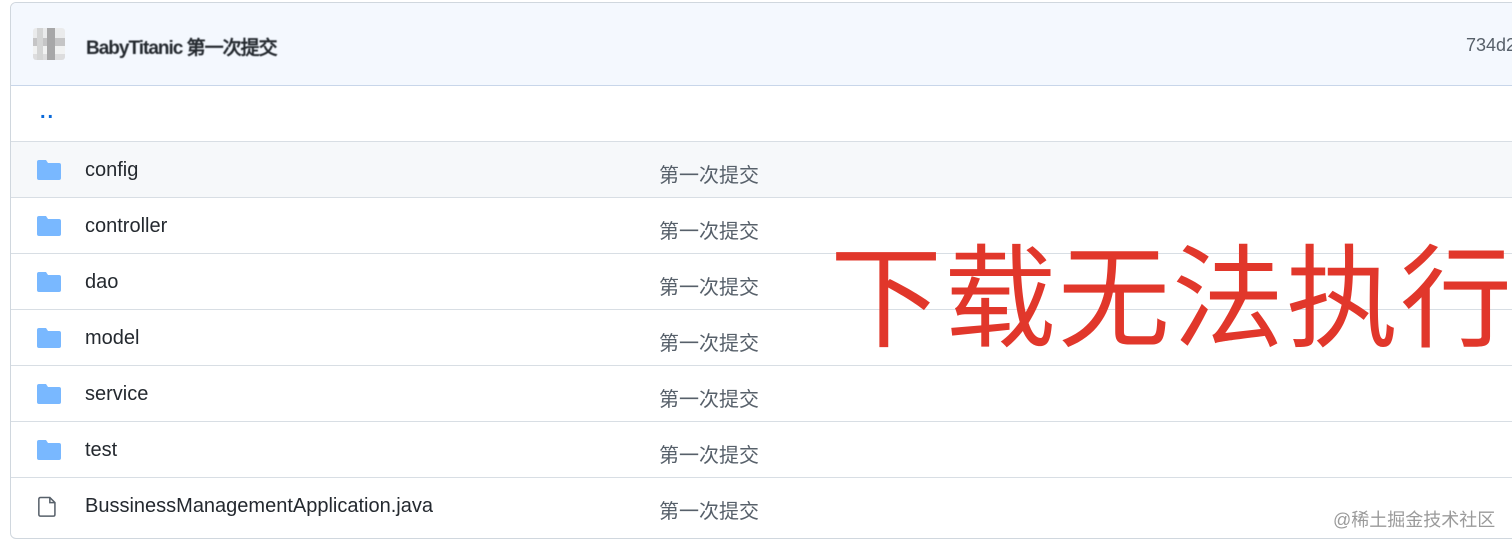  Describe the element at coordinates (1414, 520) in the screenshot. I see `watermark: @稀土掘金技术社区` at that location.